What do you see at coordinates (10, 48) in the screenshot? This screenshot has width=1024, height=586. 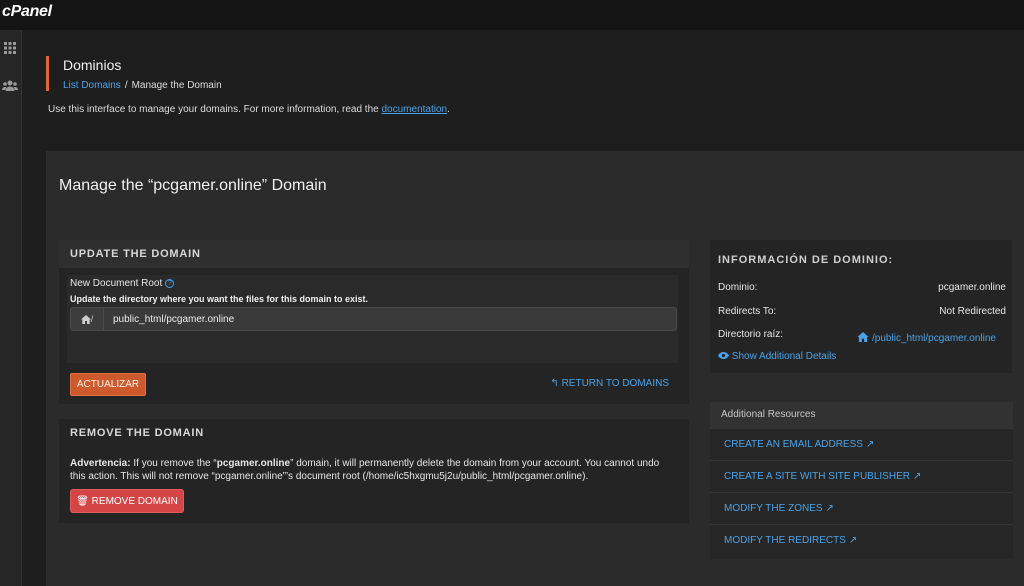 I see `grid-icon` at bounding box center [10, 48].